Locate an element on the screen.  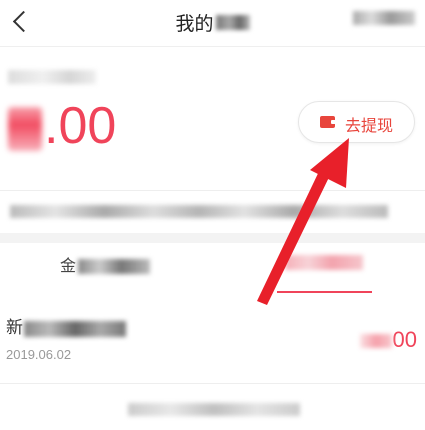
header-right-action is located at coordinates (384, 18).